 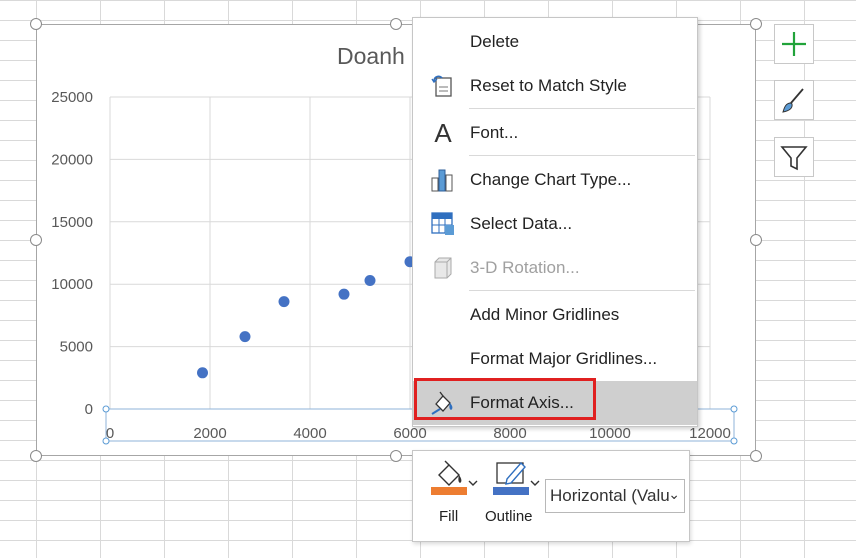 What do you see at coordinates (610, 433) in the screenshot?
I see `x-tick-label: 10000` at bounding box center [610, 433].